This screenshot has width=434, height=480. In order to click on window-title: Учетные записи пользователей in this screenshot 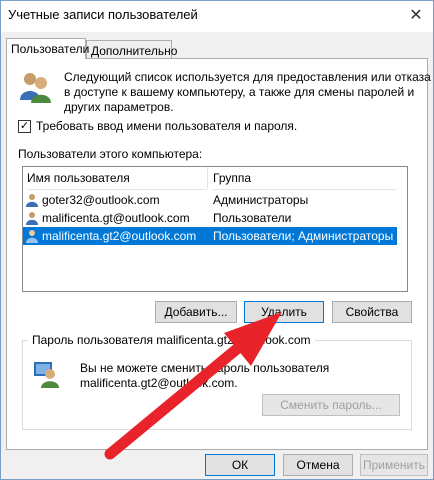, I will do `click(103, 14)`.